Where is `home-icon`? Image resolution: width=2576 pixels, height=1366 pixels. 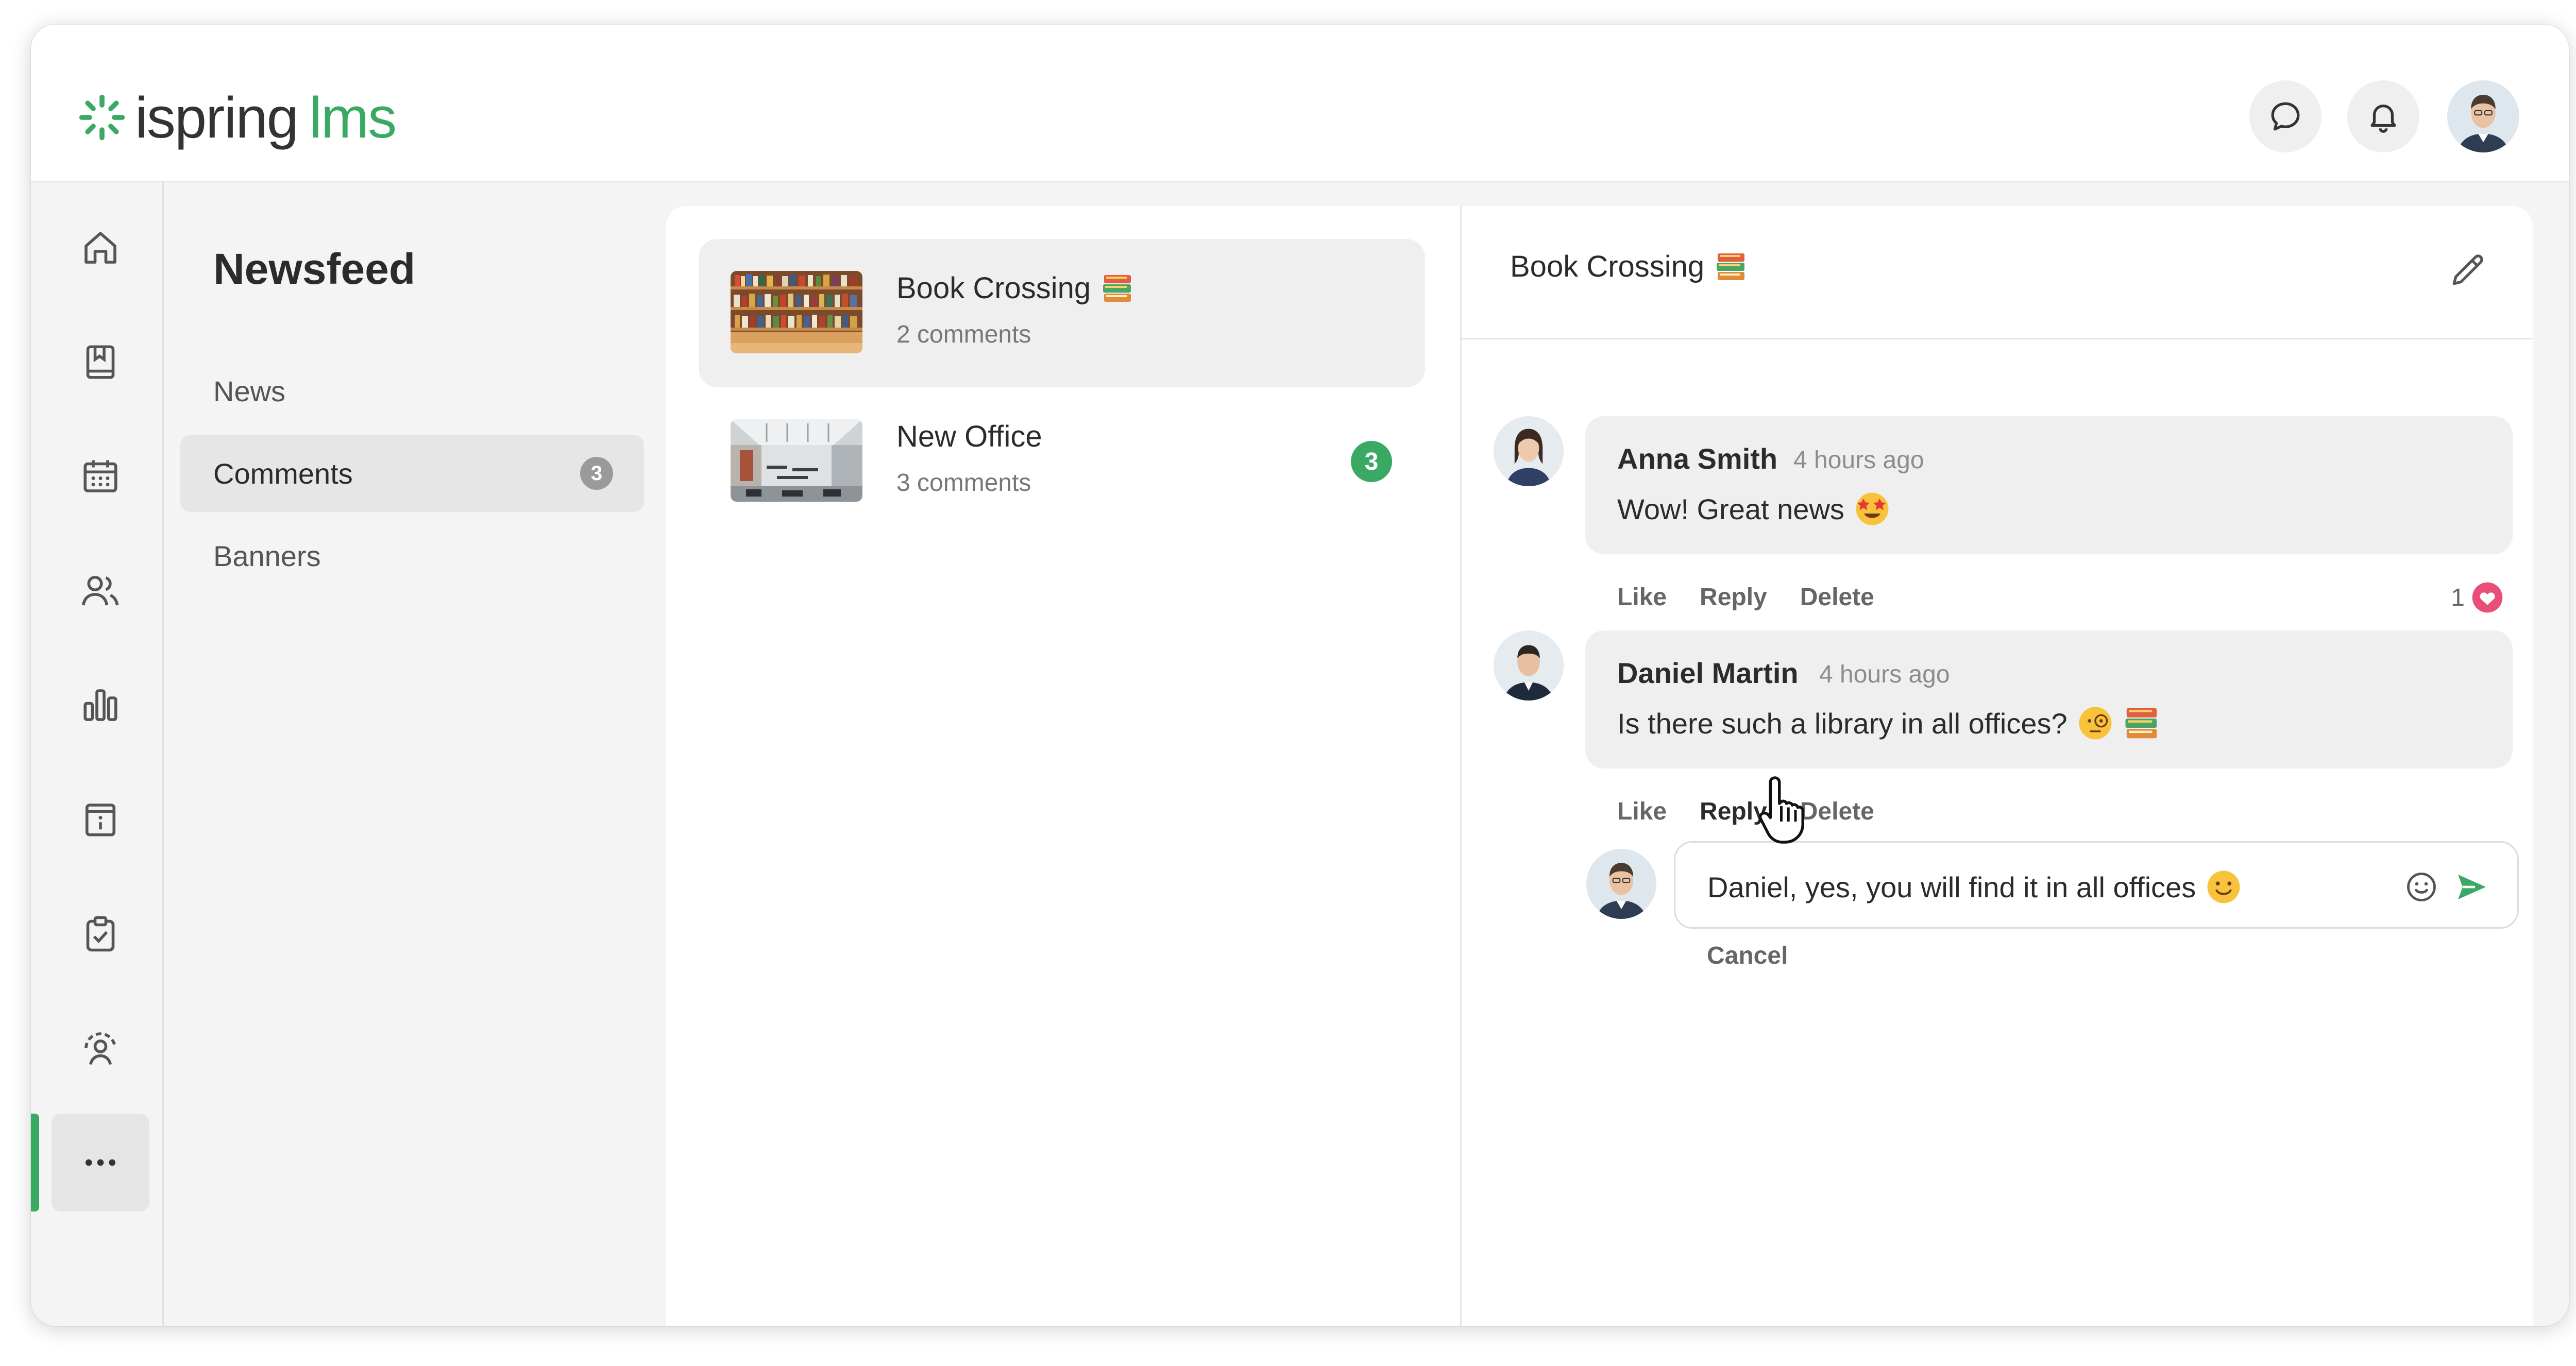
home-icon is located at coordinates (100, 248).